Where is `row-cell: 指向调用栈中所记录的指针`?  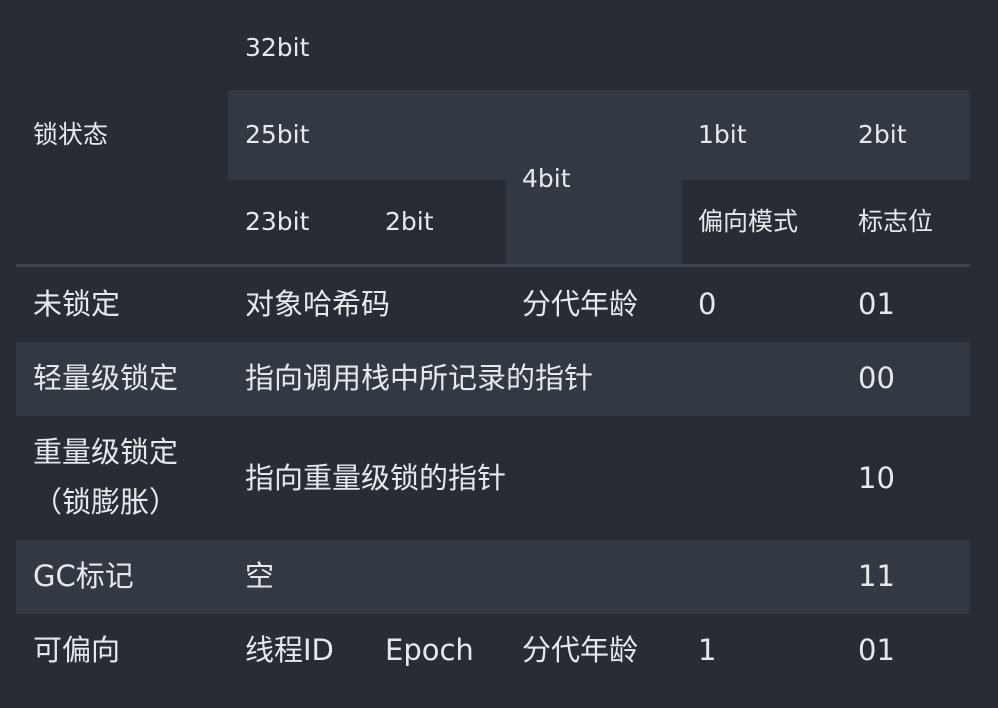
row-cell: 指向调用栈中所记录的指针 is located at coordinates (419, 378).